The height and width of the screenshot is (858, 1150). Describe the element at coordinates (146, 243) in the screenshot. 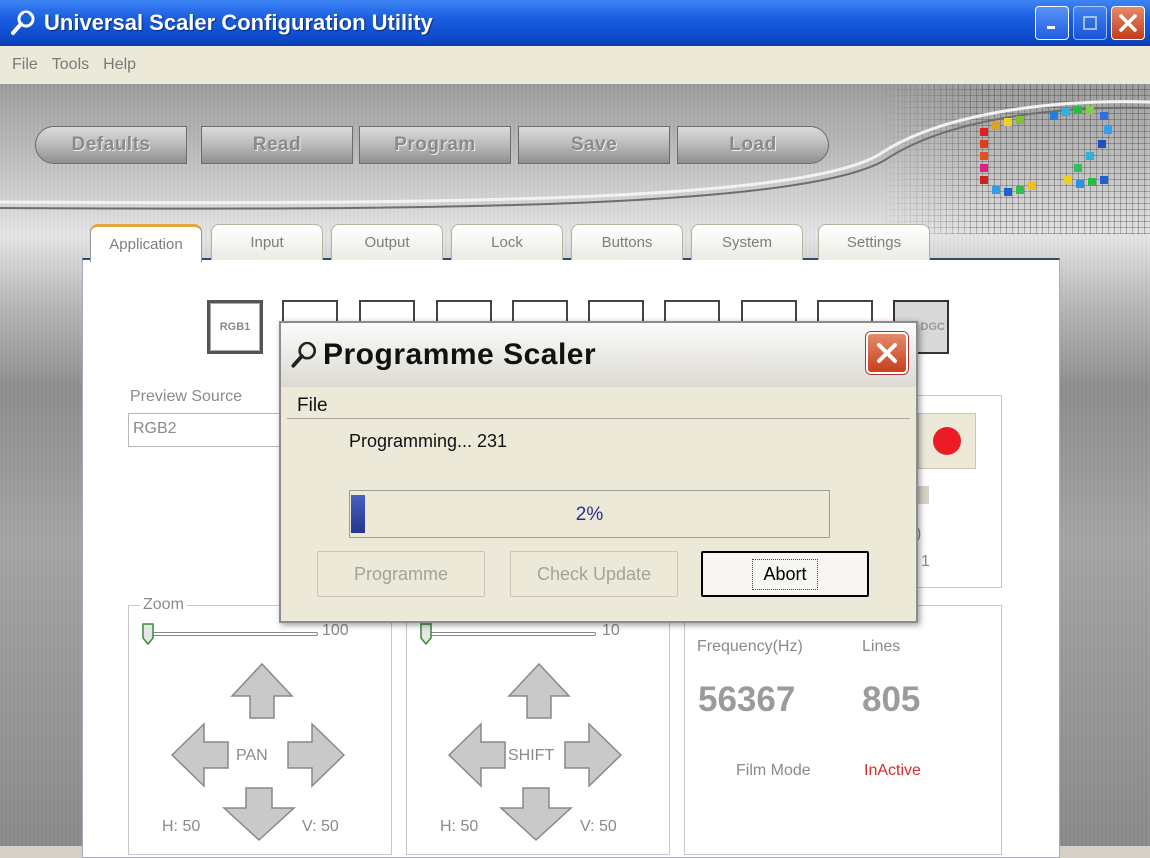

I see `tab-application: Application` at that location.